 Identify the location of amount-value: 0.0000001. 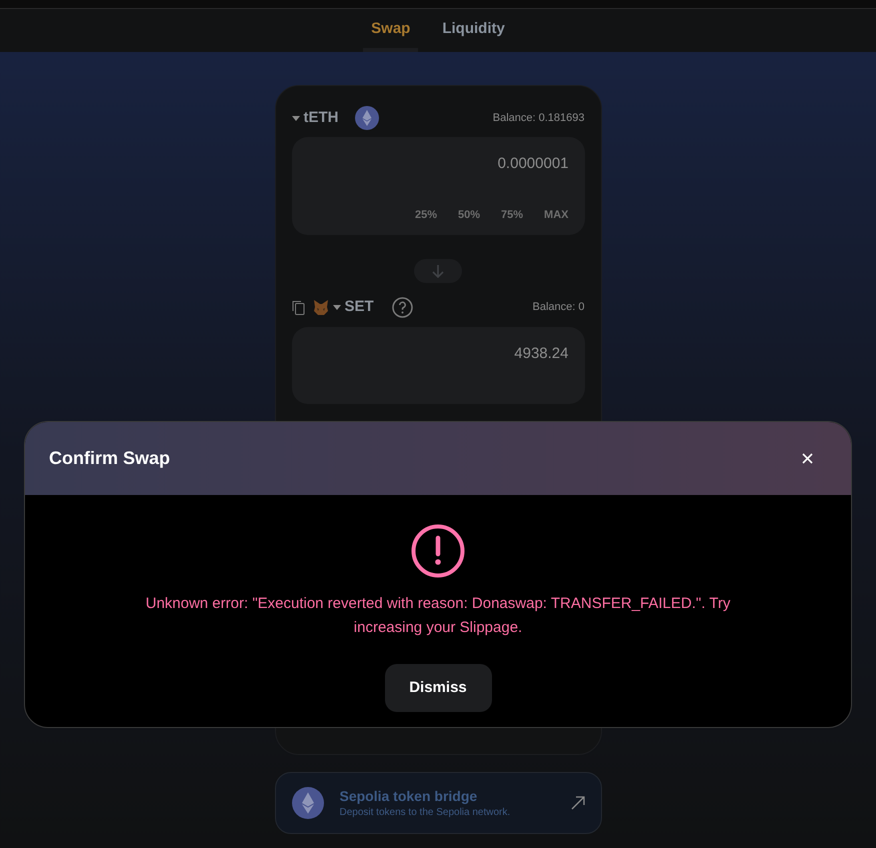
(533, 164).